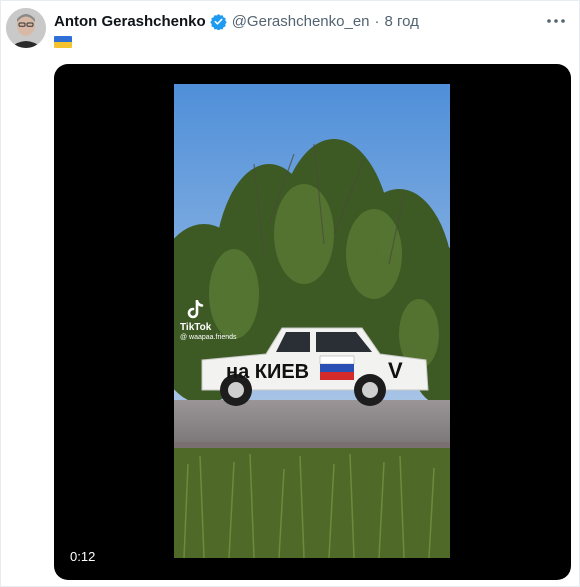 This screenshot has height=587, width=580. I want to click on tiktok-username: @ waapaa.friends, so click(208, 337).